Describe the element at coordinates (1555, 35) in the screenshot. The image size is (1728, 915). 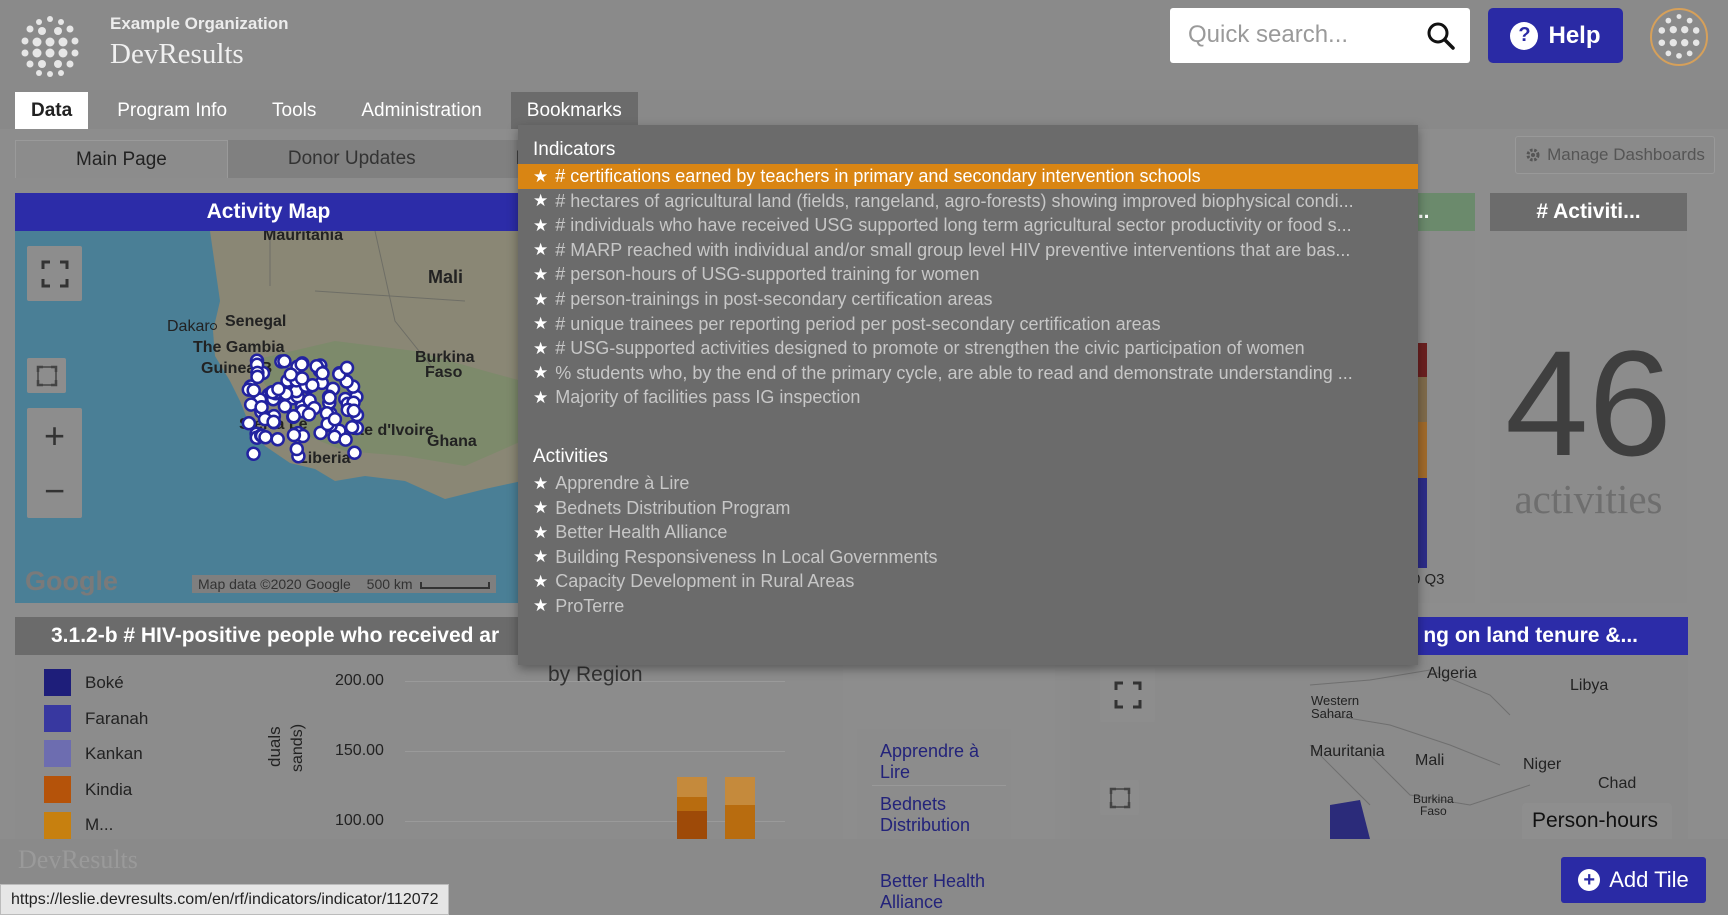
I see `help-button: ? Help` at that location.